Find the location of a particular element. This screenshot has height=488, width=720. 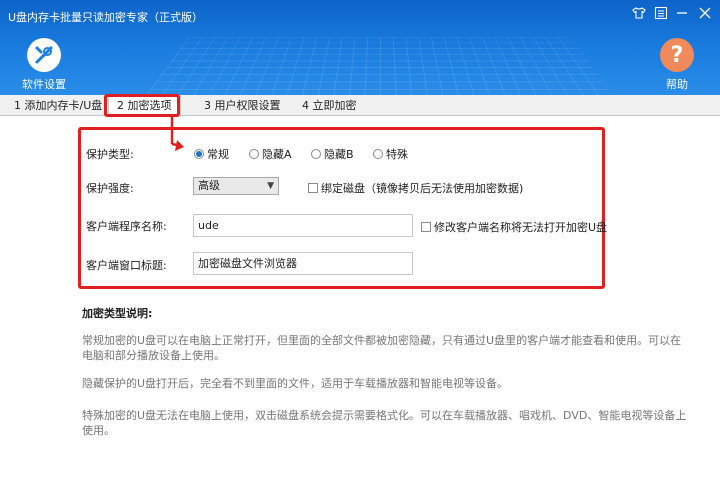

window-title-input: 加密磁盘文件浏览器 is located at coordinates (303, 263).